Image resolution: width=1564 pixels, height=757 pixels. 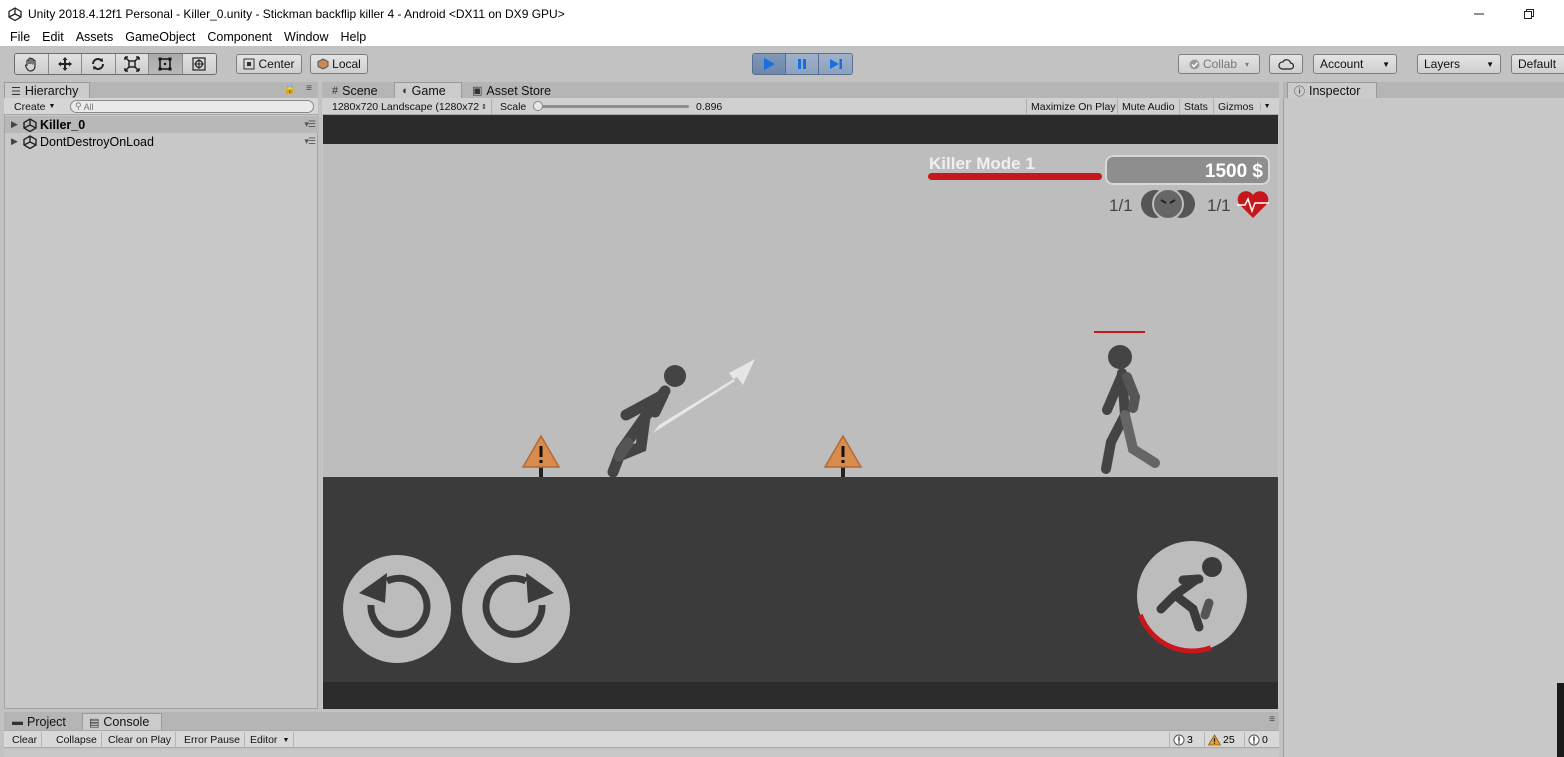 I want to click on layers-dropdown: Layers ▼, so click(x=1459, y=64).